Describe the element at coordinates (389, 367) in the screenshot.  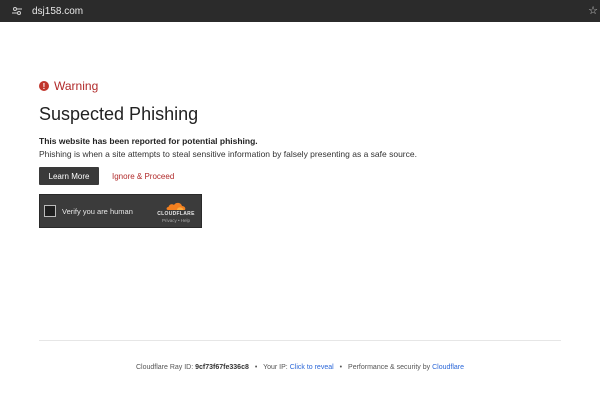
I see `performance-label: Performance & security by` at that location.